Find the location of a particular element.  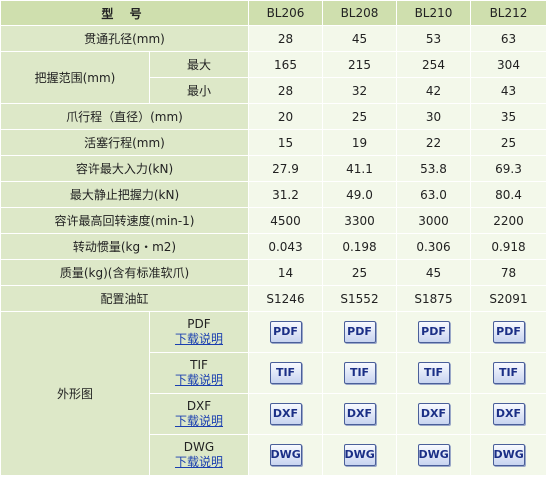

format-name: DXF is located at coordinates (199, 406).